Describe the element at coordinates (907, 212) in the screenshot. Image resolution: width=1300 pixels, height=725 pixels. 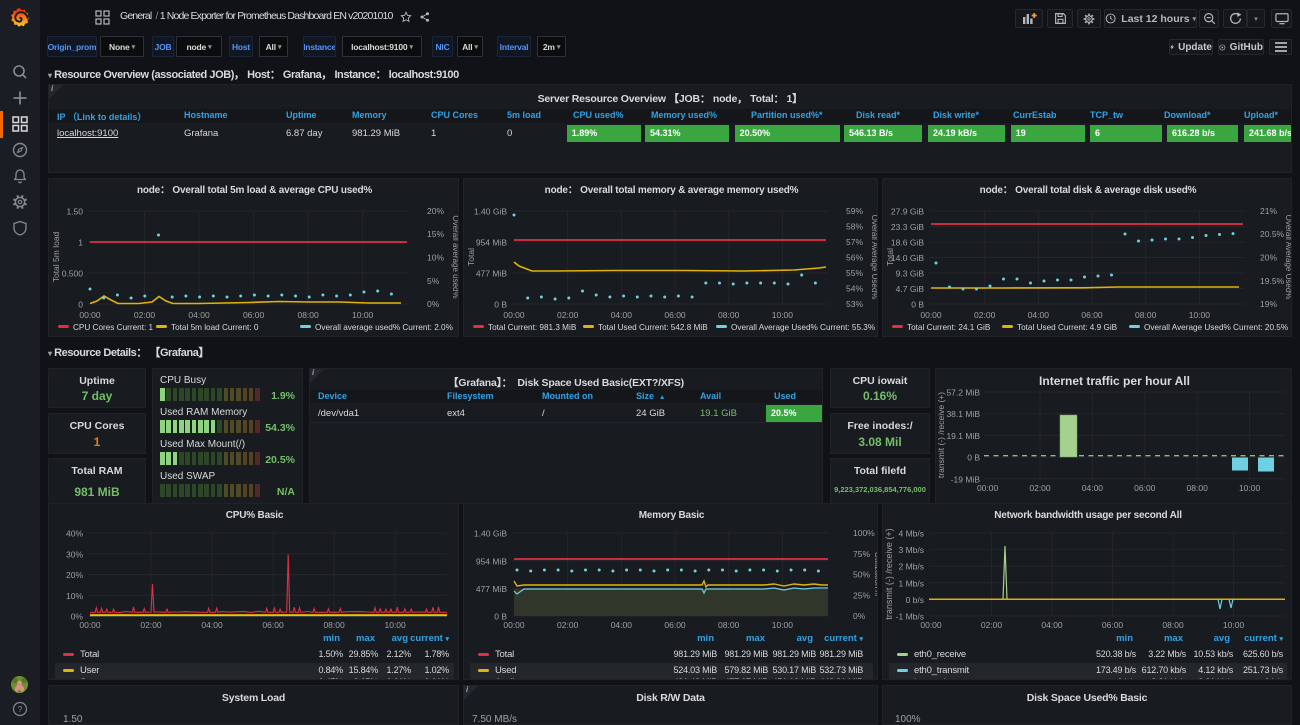
I see `svg-text: 27.9 GiB` at that location.